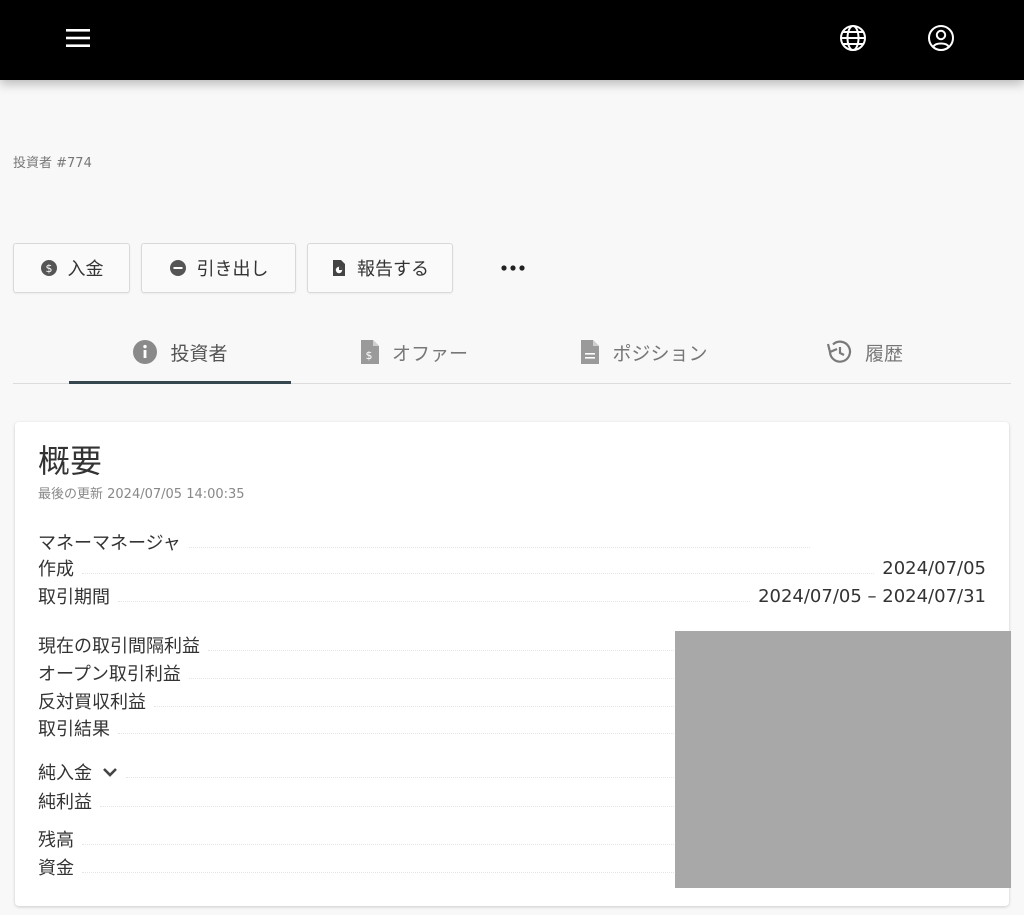 This screenshot has width=1024, height=915. Describe the element at coordinates (52, 163) in the screenshot. I see `page-title: 投資者 #774` at that location.